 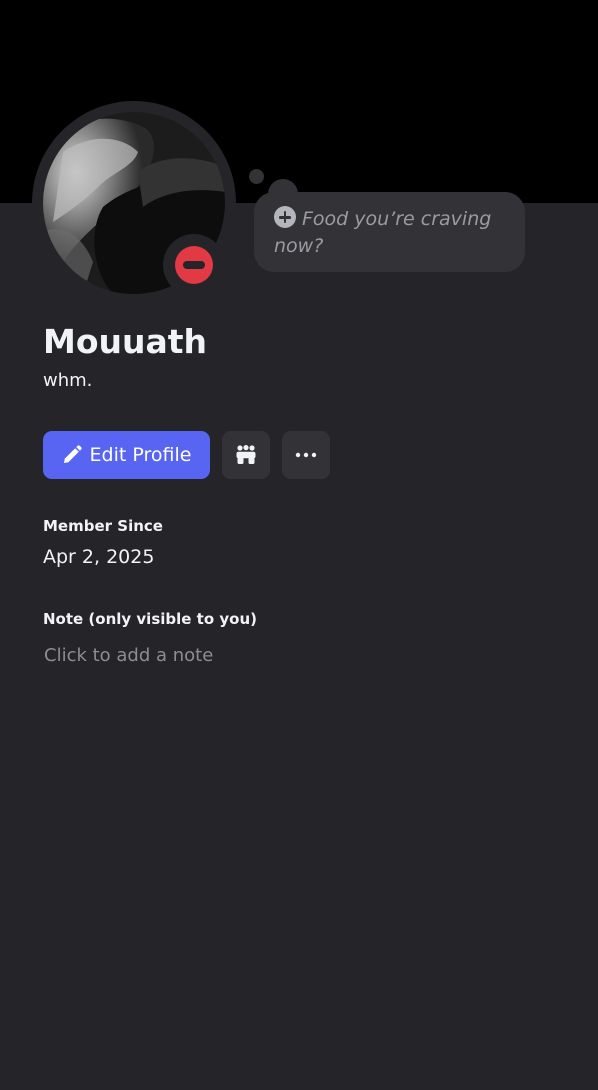 I want to click on note-label: Note (only visible to you), so click(x=150, y=619).